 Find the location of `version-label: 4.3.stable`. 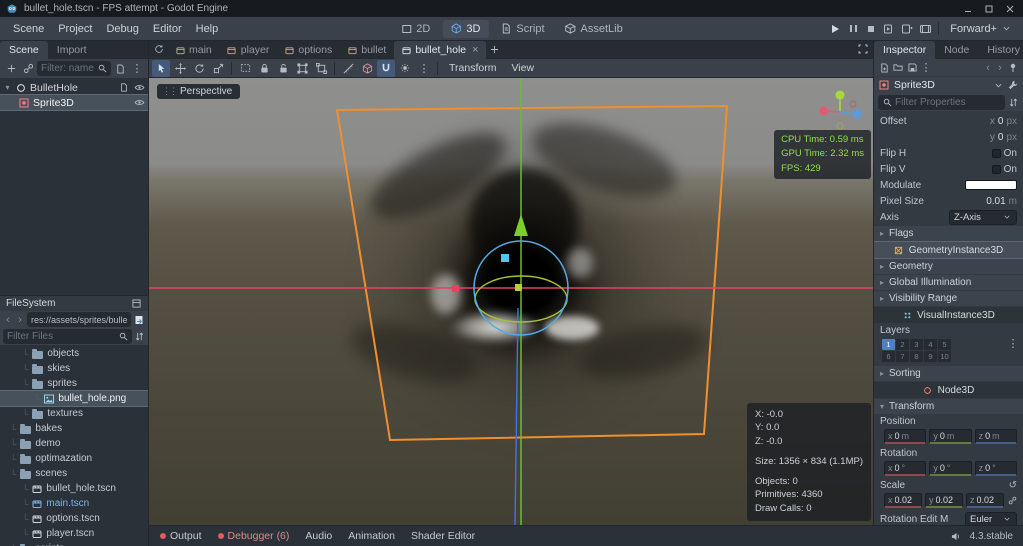

version-label: 4.3.stable is located at coordinates (991, 536).